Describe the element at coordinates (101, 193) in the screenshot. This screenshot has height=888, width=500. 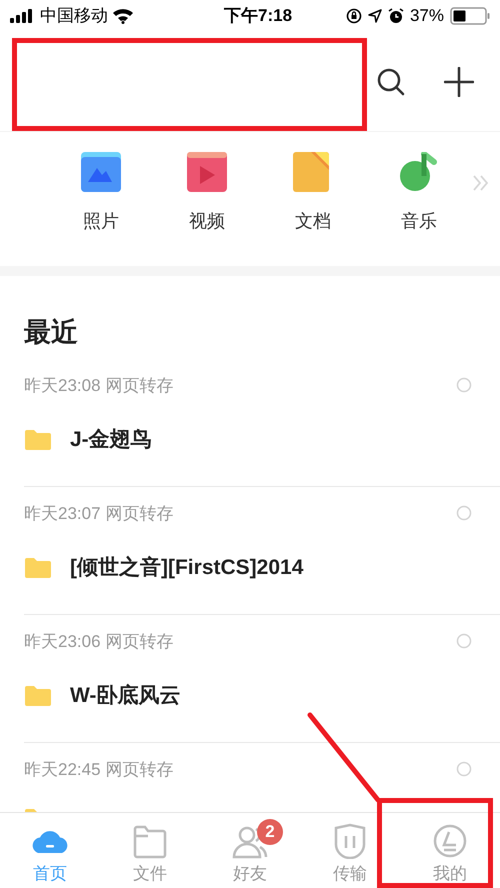
I see `photo-category: 照片` at that location.